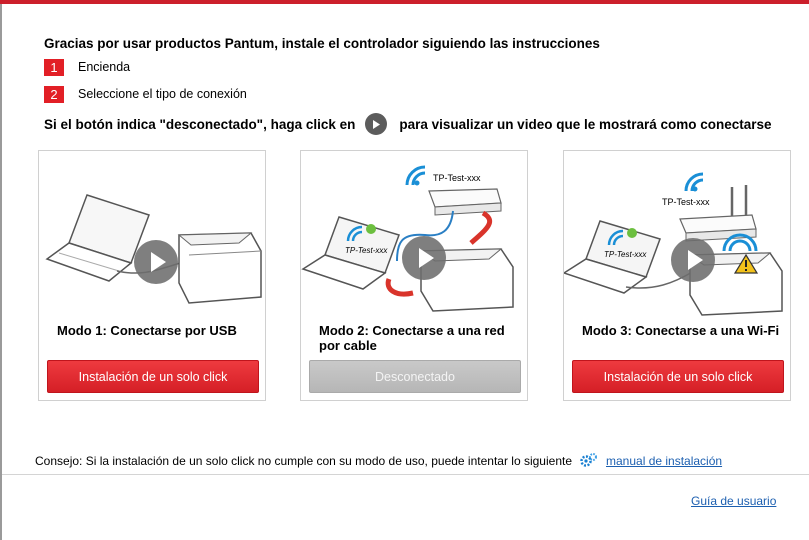 This screenshot has height=540, width=809. What do you see at coordinates (162, 94) in the screenshot?
I see `step-text: Seleccione el tipo de conexión` at bounding box center [162, 94].